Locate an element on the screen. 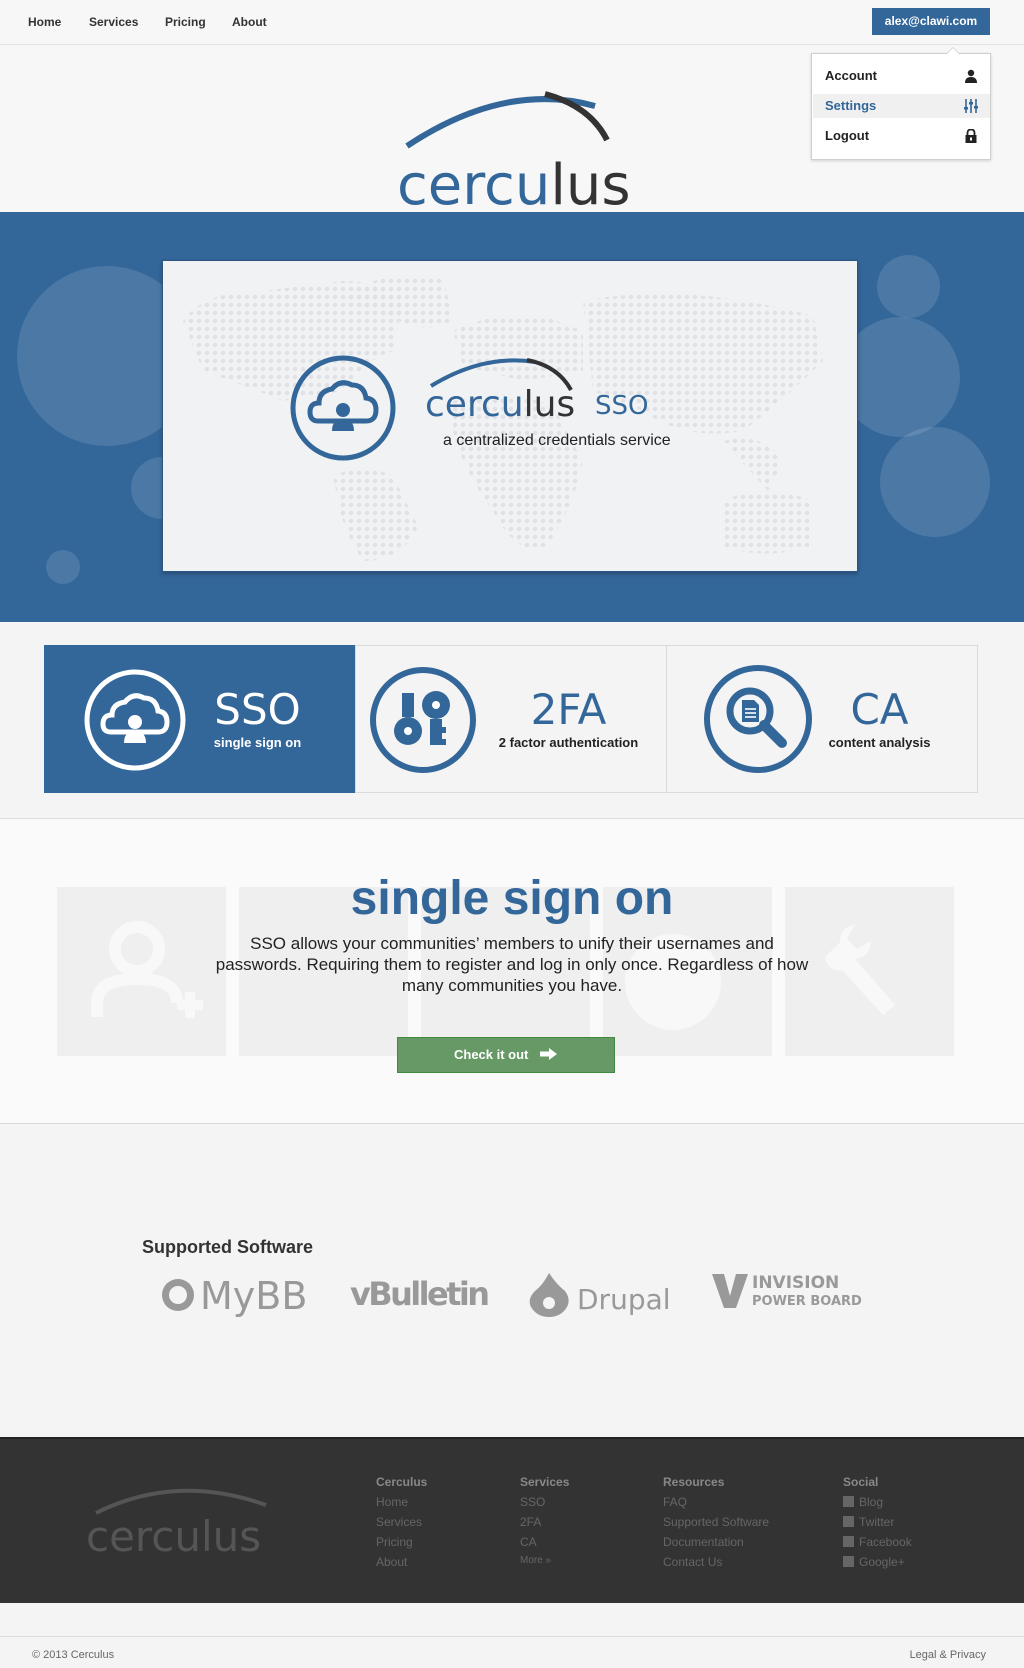  cloud-user-icon is located at coordinates (135, 720).